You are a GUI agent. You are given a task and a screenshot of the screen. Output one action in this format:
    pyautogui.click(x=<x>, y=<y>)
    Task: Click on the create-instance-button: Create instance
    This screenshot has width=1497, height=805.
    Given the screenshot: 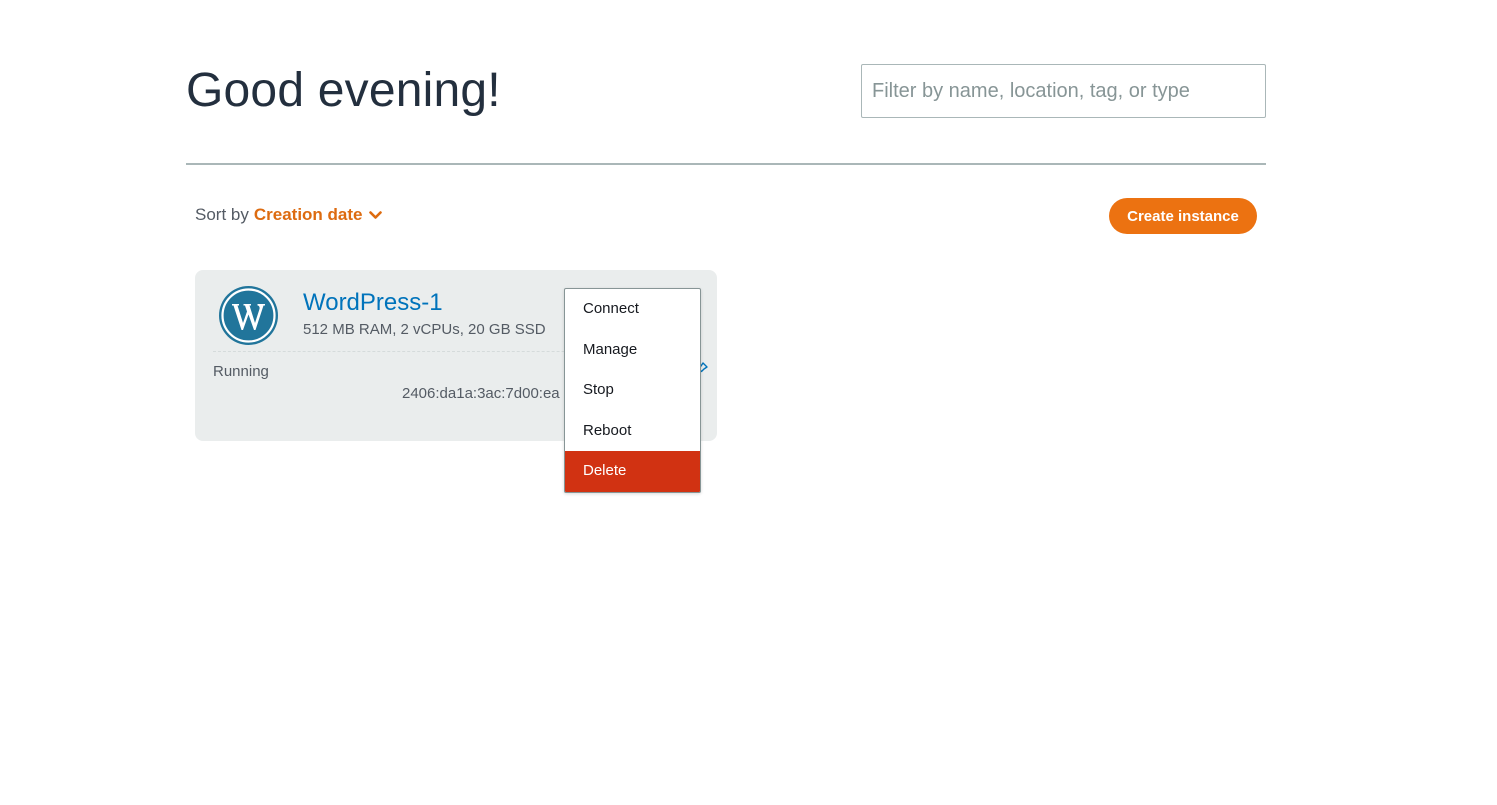 What is the action you would take?
    pyautogui.click(x=1183, y=216)
    